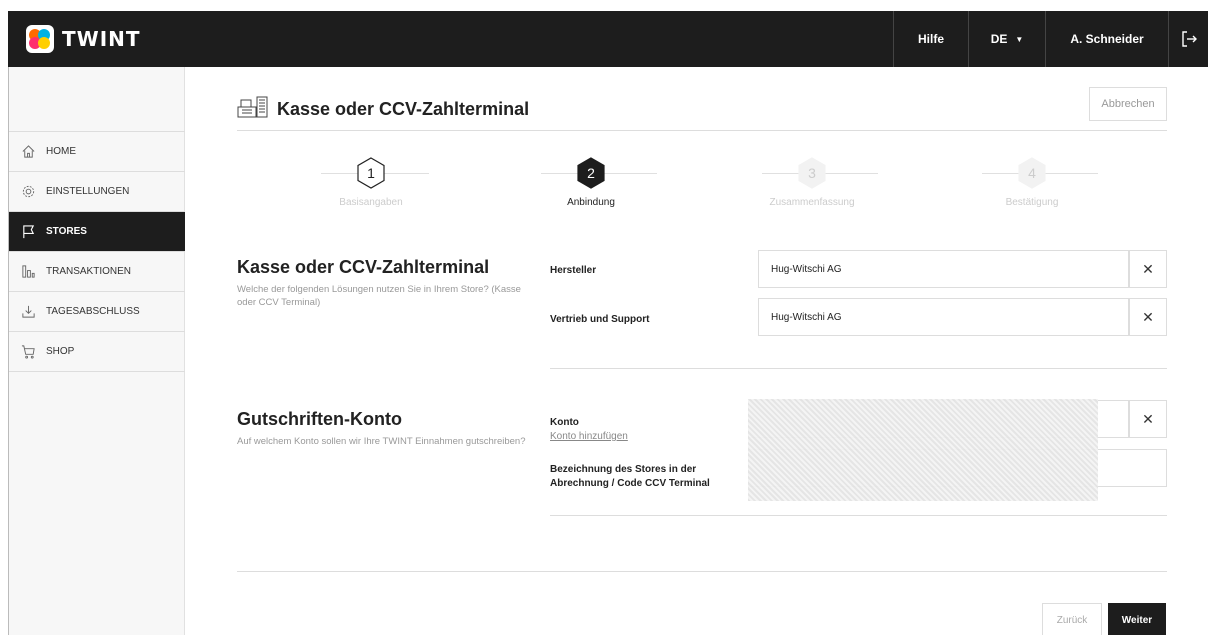  What do you see at coordinates (1032, 202) in the screenshot?
I see `step-label: Bestätigung` at bounding box center [1032, 202].